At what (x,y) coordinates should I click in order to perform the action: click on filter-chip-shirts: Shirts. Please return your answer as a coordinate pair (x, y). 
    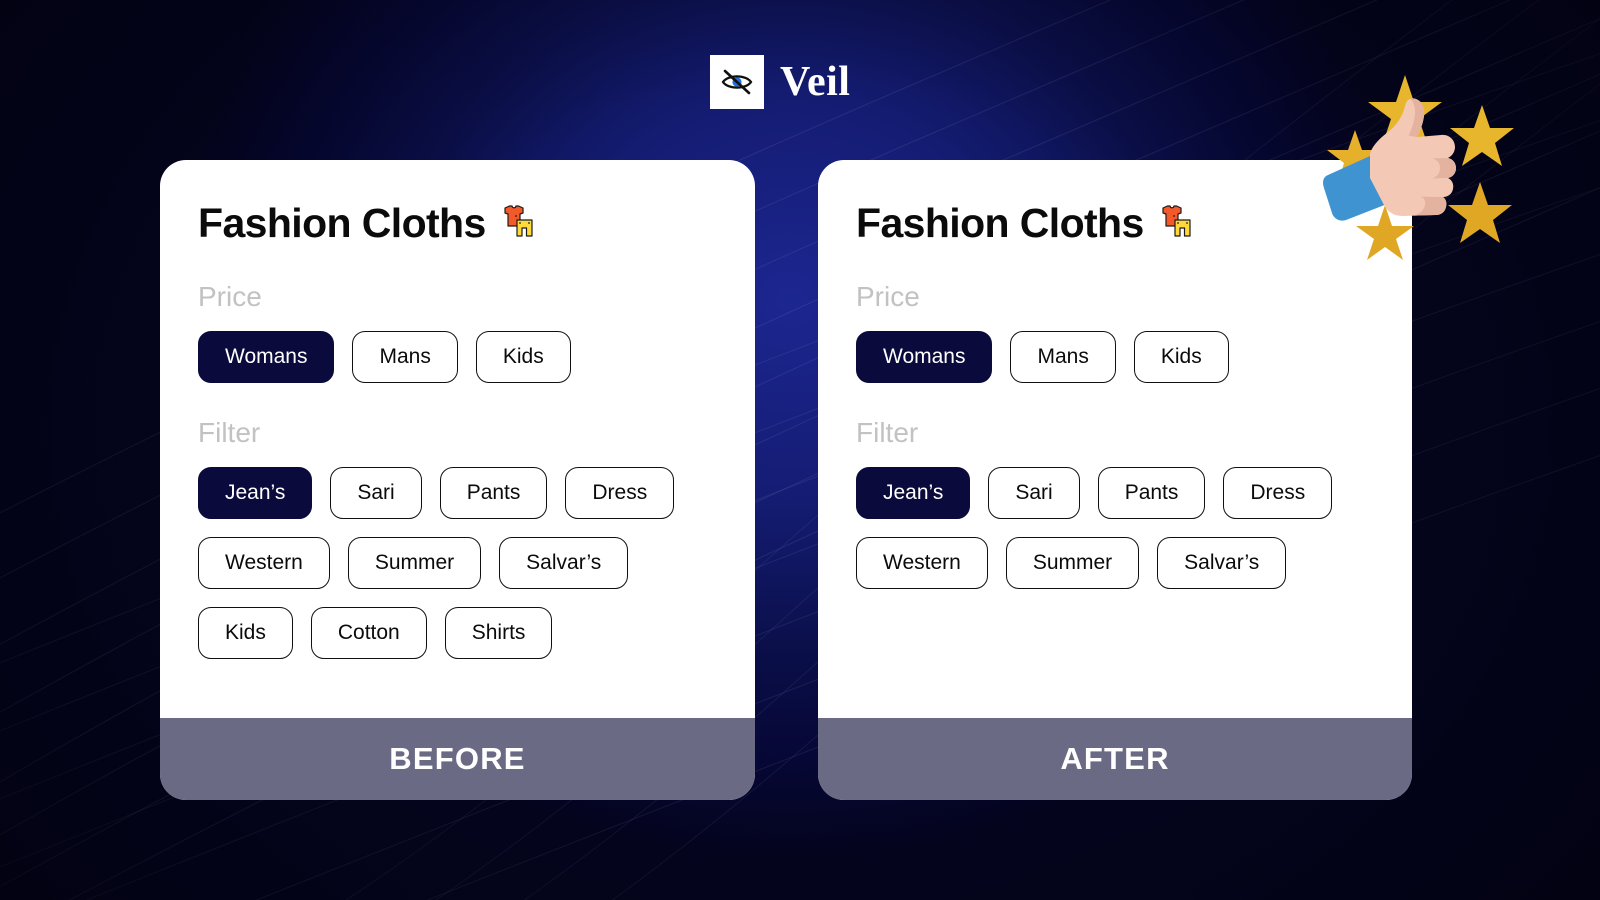
    Looking at the image, I should click on (498, 633).